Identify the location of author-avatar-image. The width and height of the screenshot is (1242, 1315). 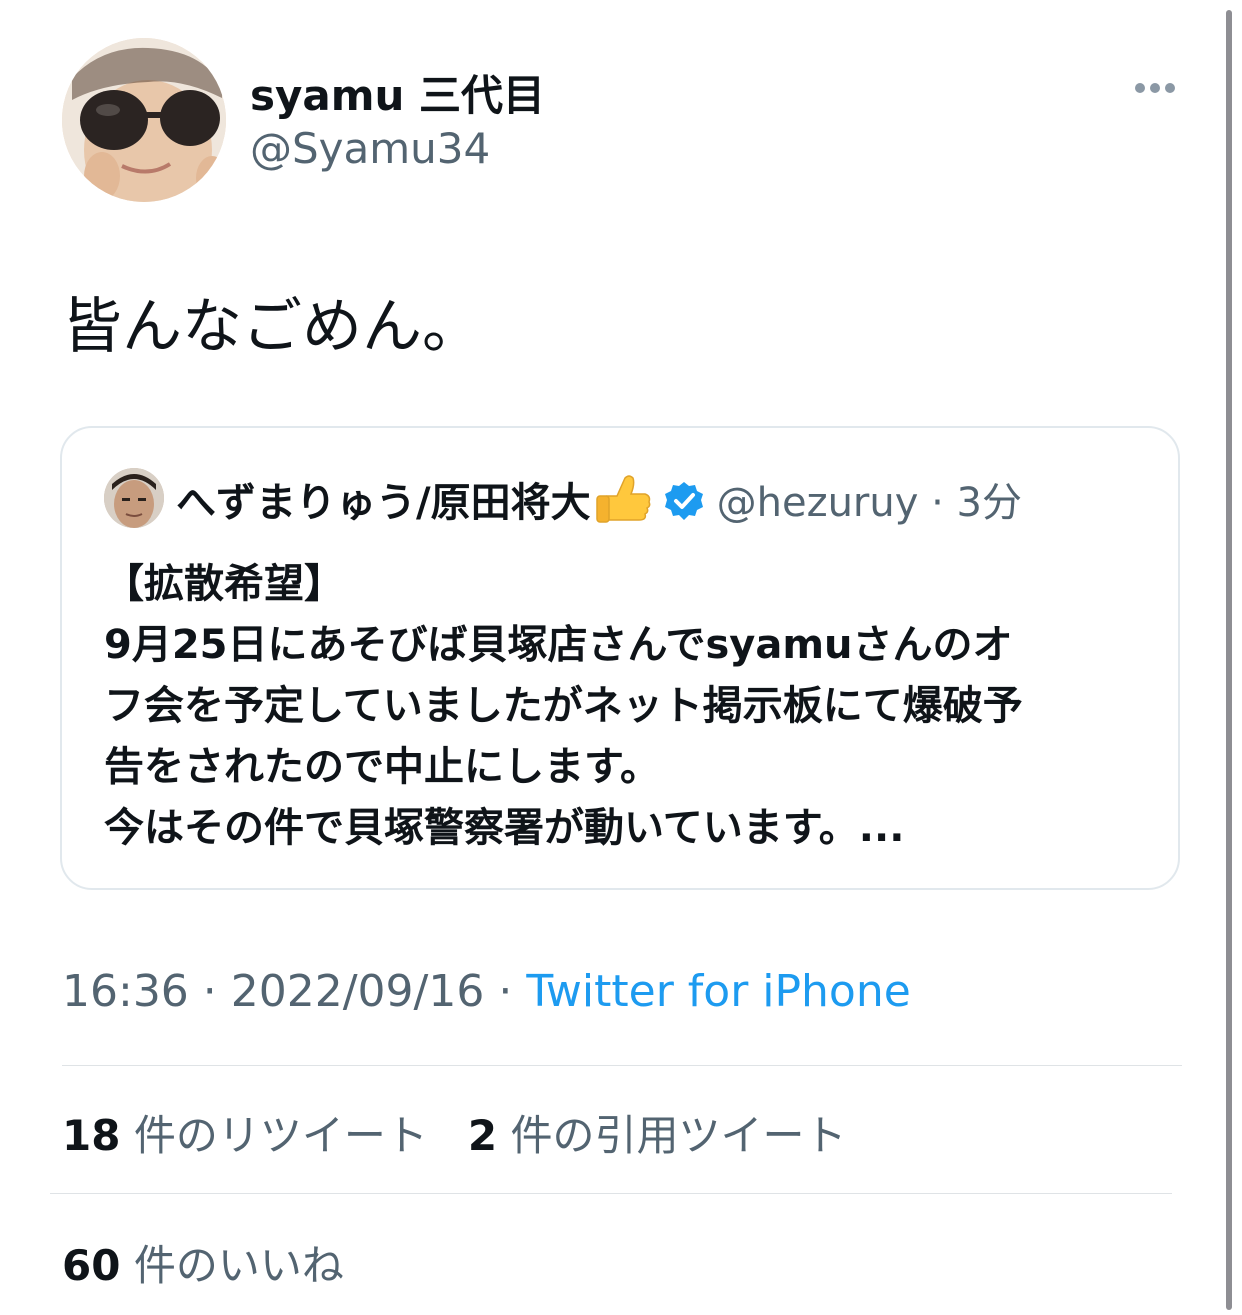
(144, 120).